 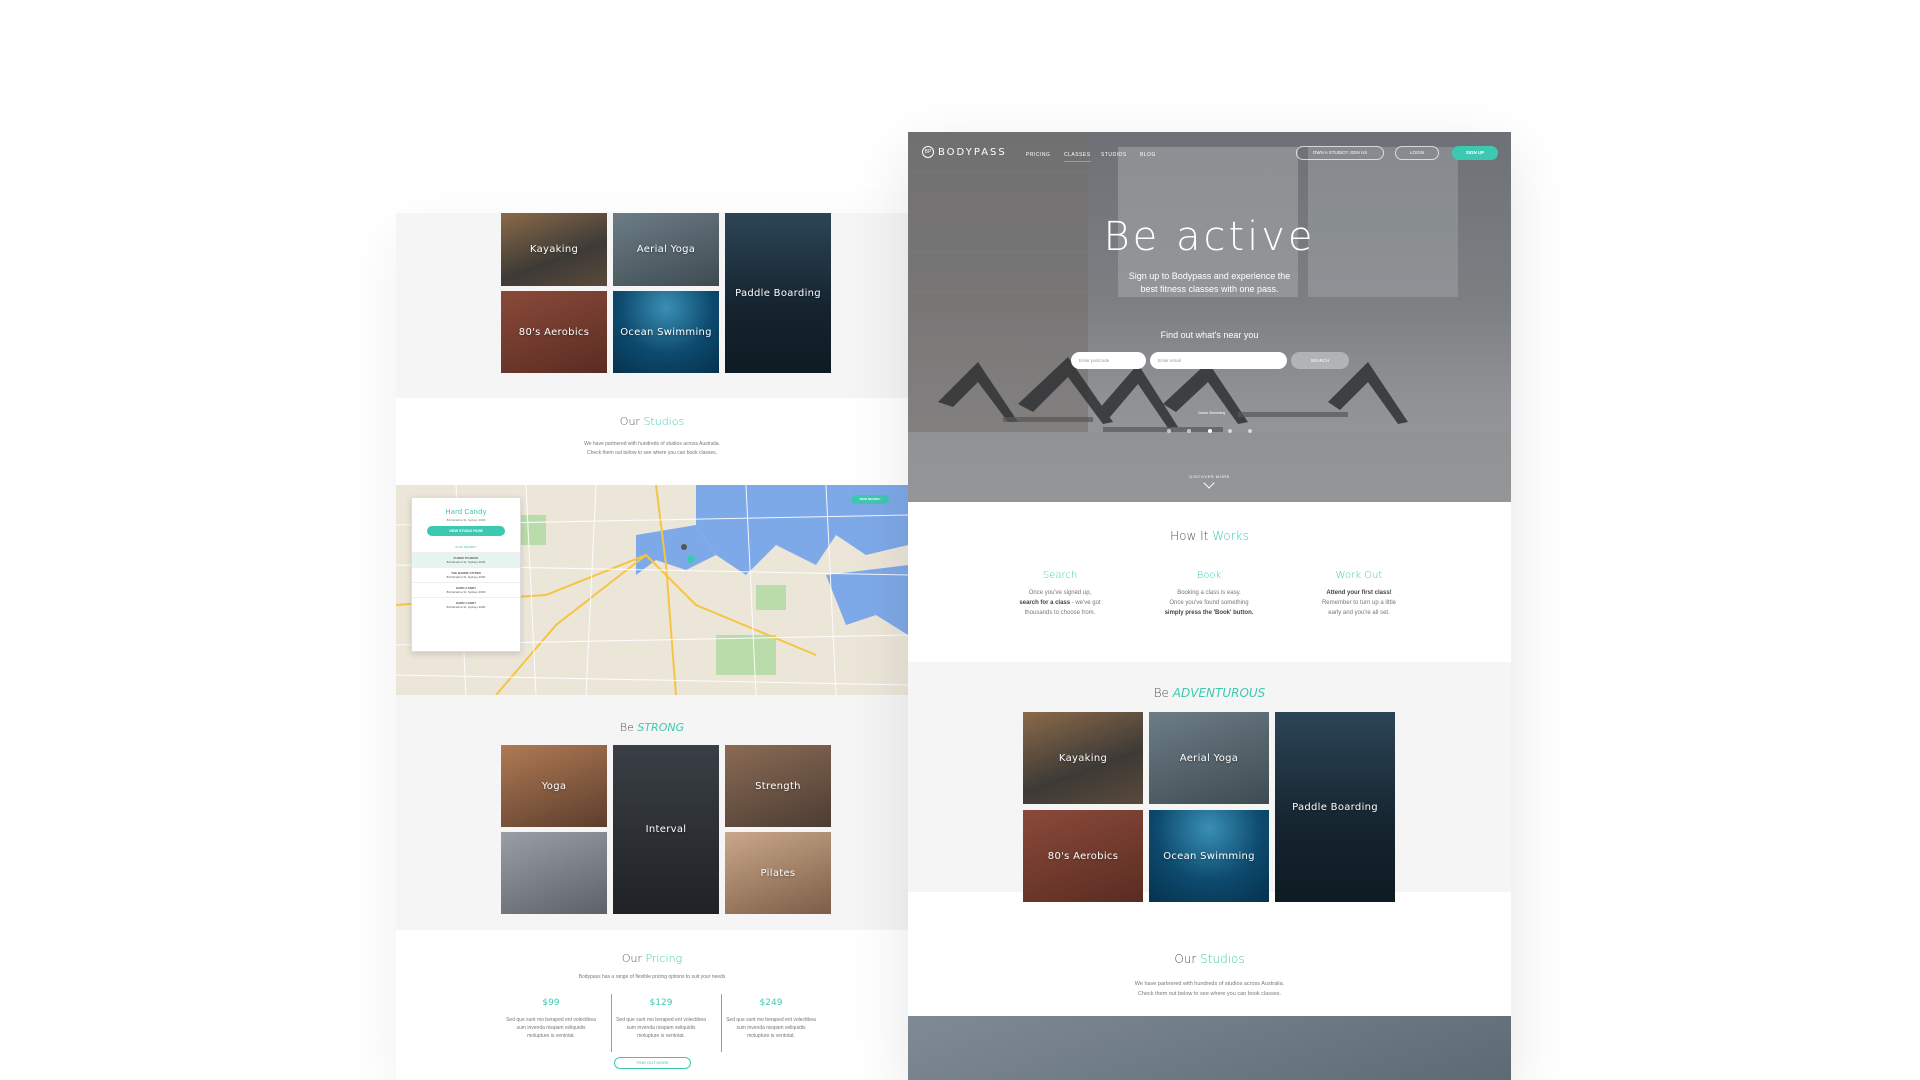 What do you see at coordinates (661, 1003) in the screenshot?
I see `plan-price: $129` at bounding box center [661, 1003].